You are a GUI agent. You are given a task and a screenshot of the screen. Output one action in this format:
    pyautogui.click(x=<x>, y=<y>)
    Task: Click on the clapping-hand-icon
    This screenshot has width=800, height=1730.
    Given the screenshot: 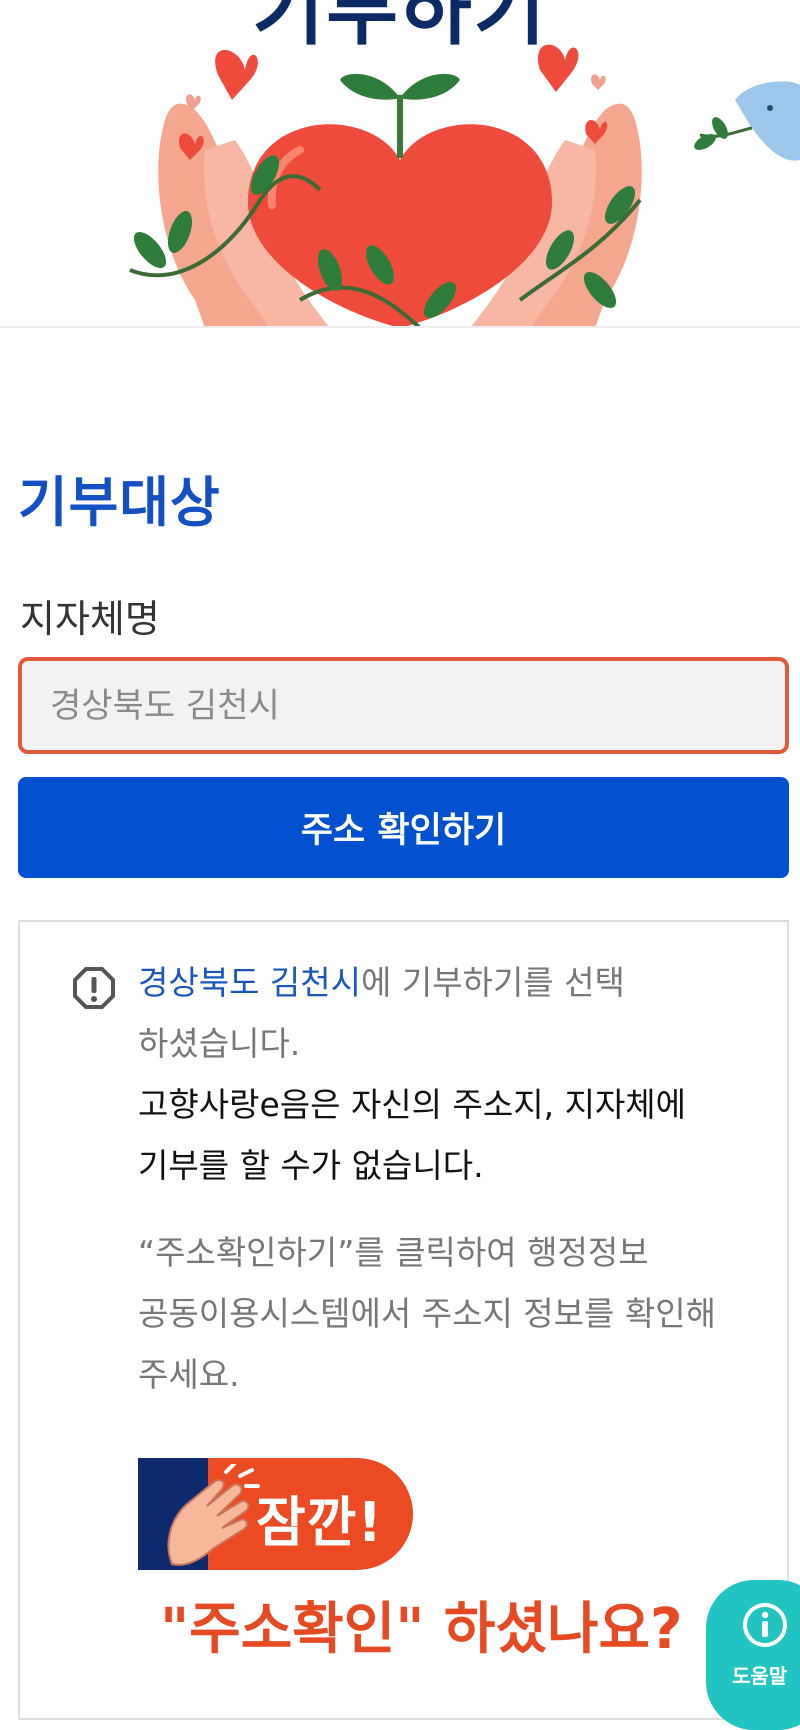 What is the action you would take?
    pyautogui.click(x=213, y=1515)
    